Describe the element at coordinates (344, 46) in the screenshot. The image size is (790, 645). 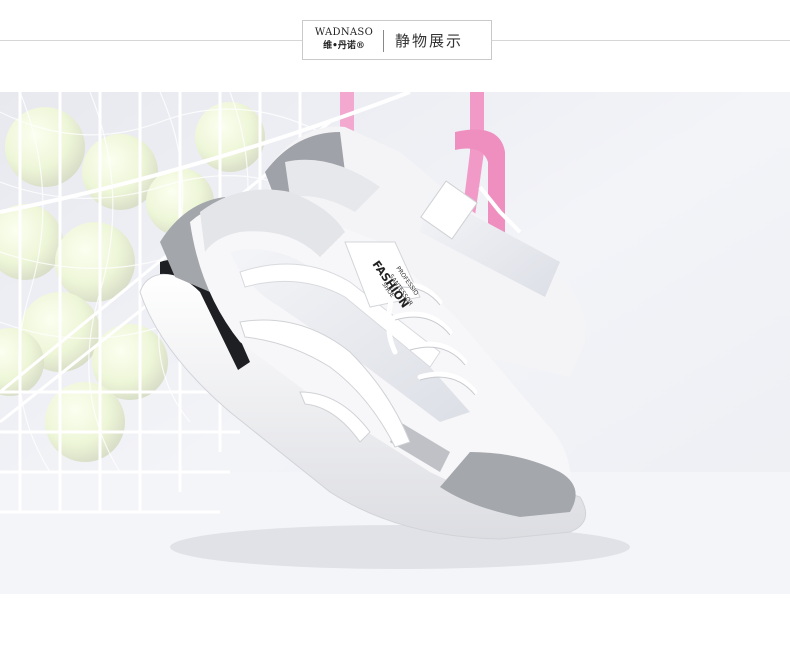
I see `brand-name-cn: 维•丹诺®` at that location.